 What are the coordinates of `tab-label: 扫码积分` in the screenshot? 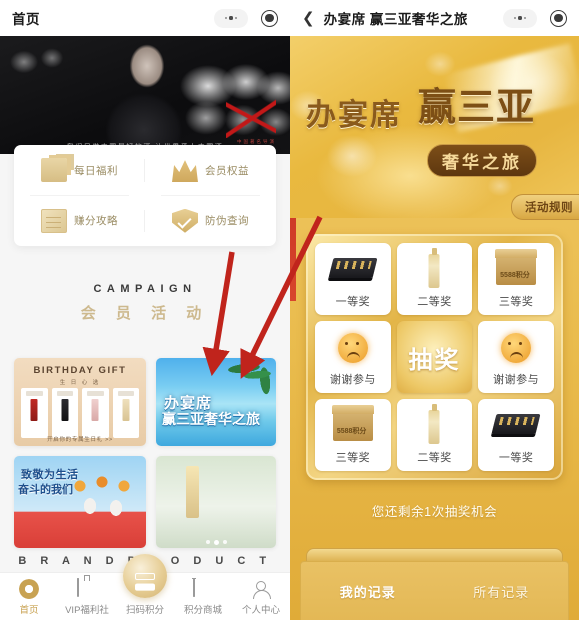 It's located at (144, 610).